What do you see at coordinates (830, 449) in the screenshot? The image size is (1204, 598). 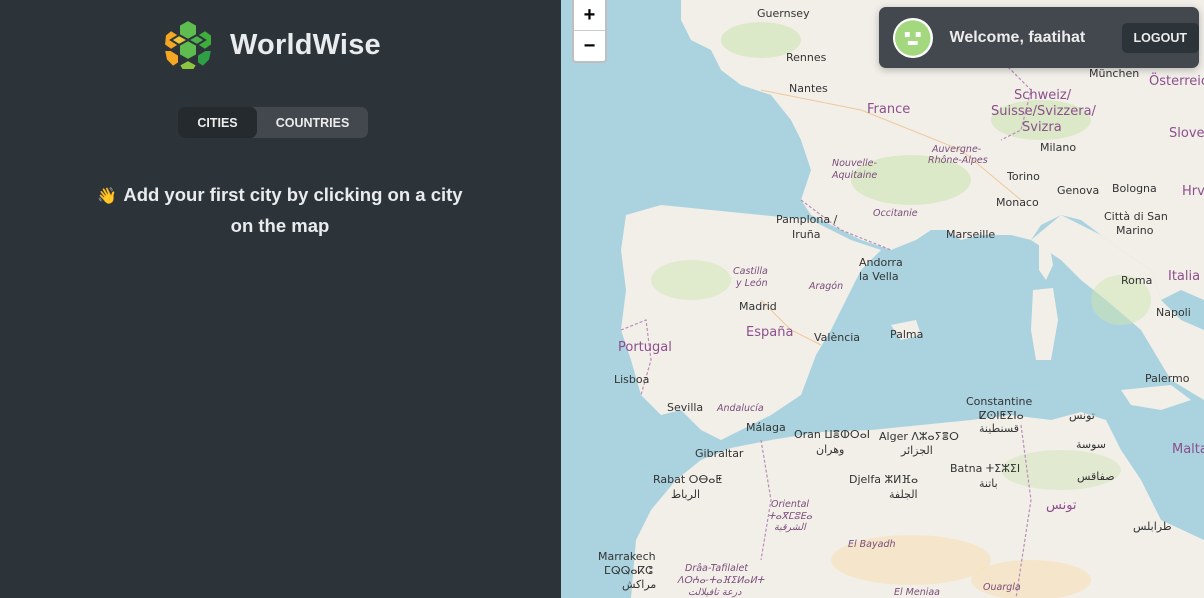 I see `map-label: وهران` at bounding box center [830, 449].